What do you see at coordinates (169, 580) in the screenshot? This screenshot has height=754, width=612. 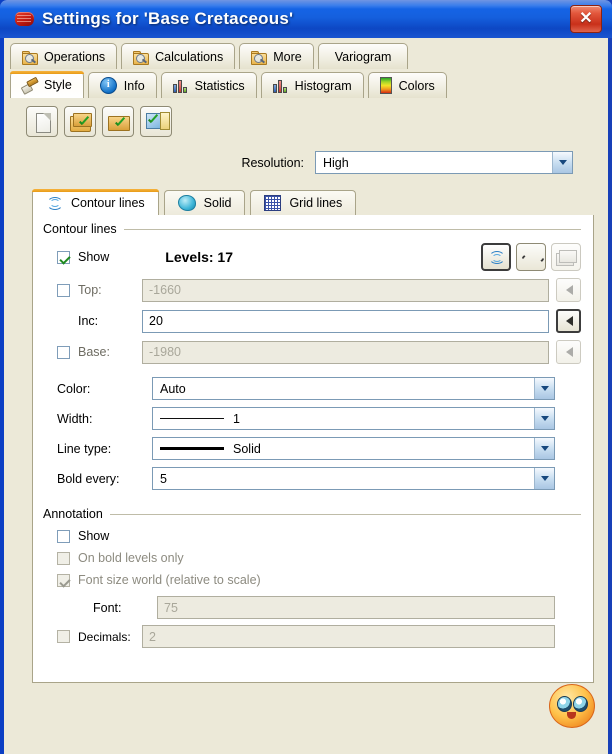 I see `font-size-world-label: Font size world (relative to scale)` at bounding box center [169, 580].